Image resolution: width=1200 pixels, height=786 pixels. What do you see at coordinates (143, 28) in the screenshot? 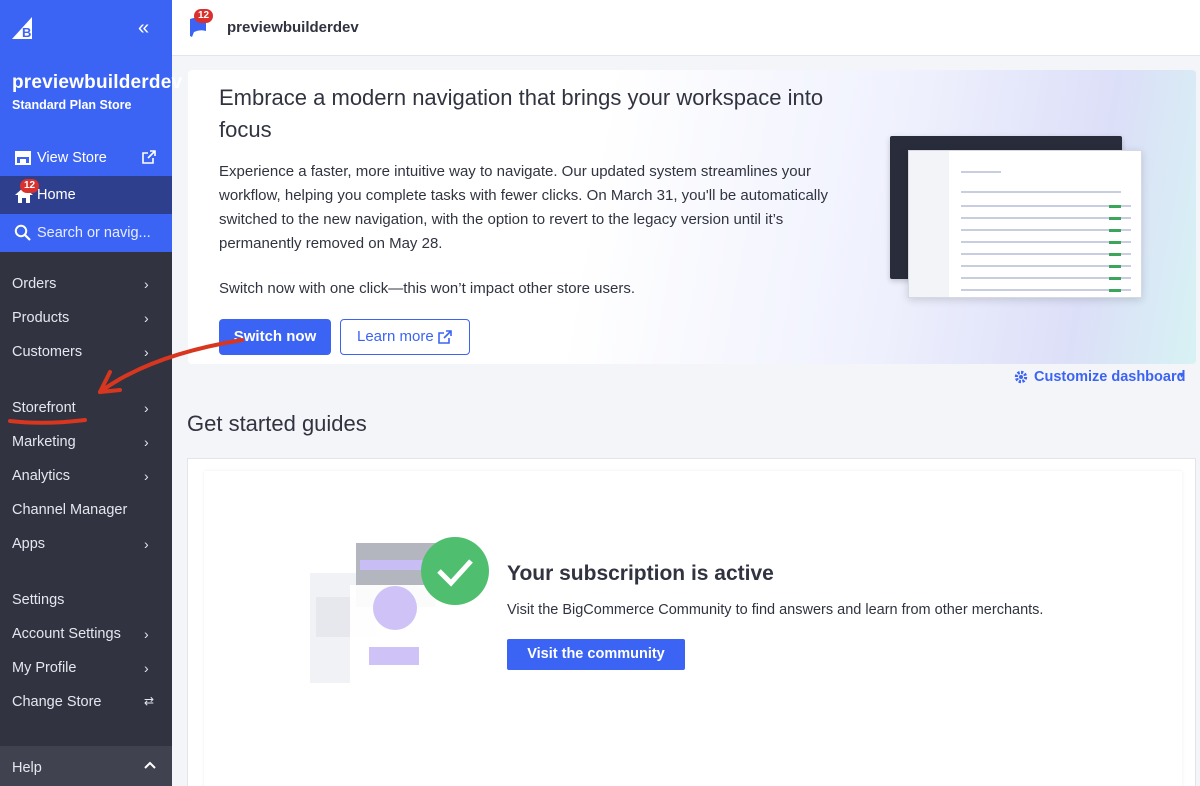
I see `collapse-sidebar-icon: «` at bounding box center [143, 28].